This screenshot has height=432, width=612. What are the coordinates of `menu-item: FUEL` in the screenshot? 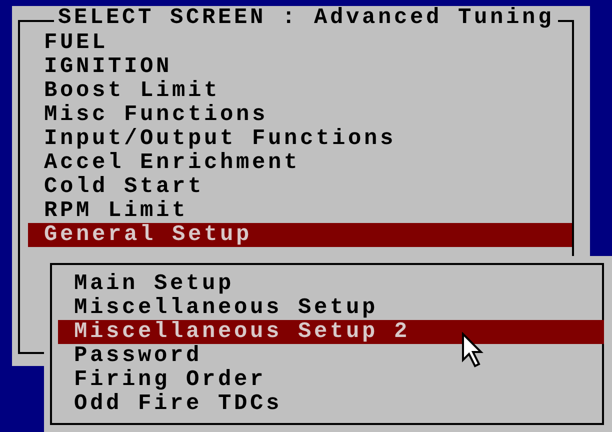 It's located at (300, 43).